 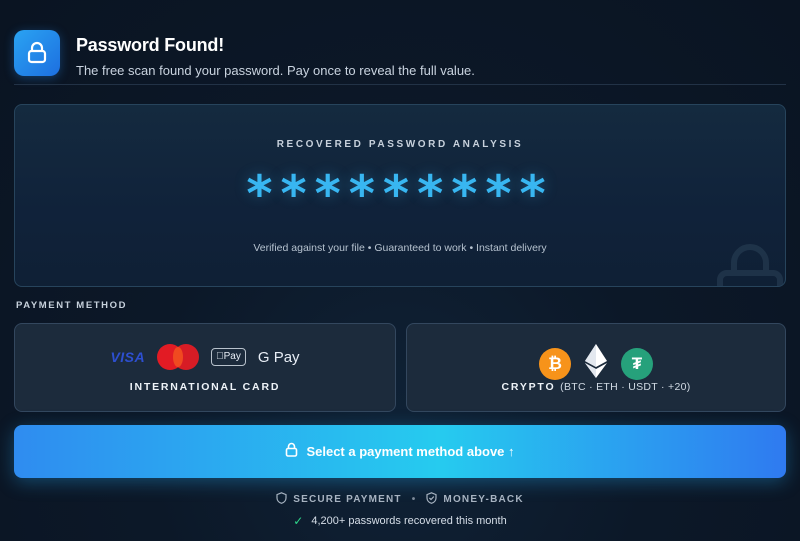 What do you see at coordinates (205, 357) in the screenshot?
I see `card-logos: VISA Pay G Pay` at bounding box center [205, 357].